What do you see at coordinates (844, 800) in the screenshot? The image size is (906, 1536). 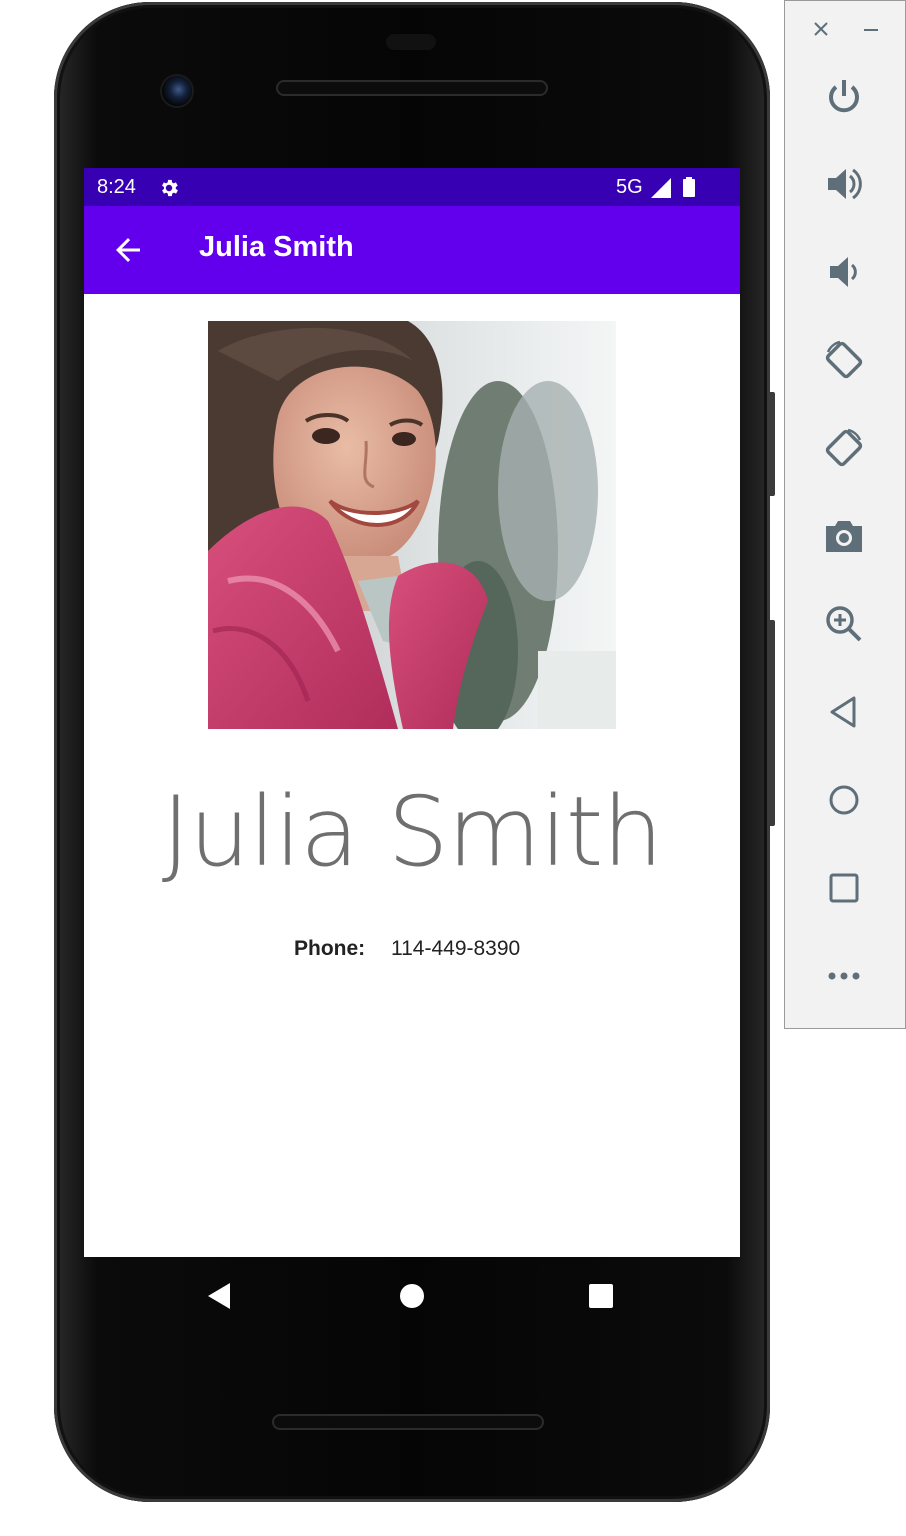 I see `home-circle-icon` at bounding box center [844, 800].